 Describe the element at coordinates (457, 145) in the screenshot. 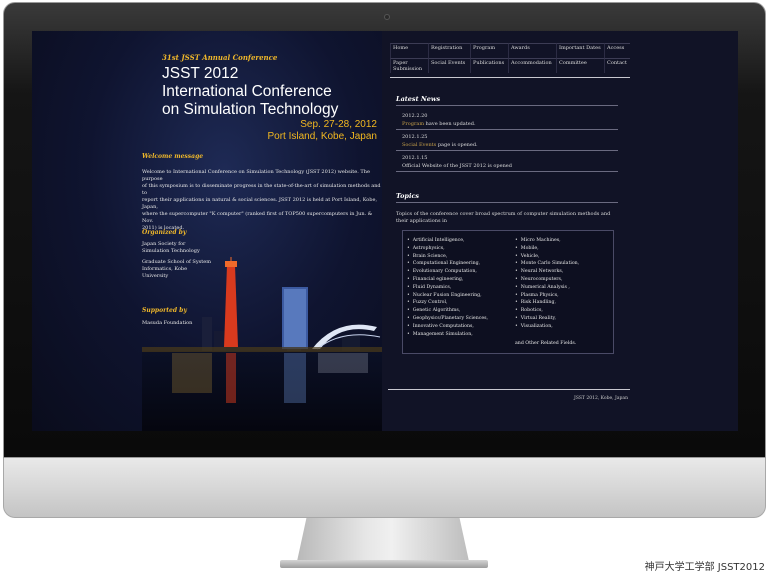

I see `news-text: page is opened.` at that location.